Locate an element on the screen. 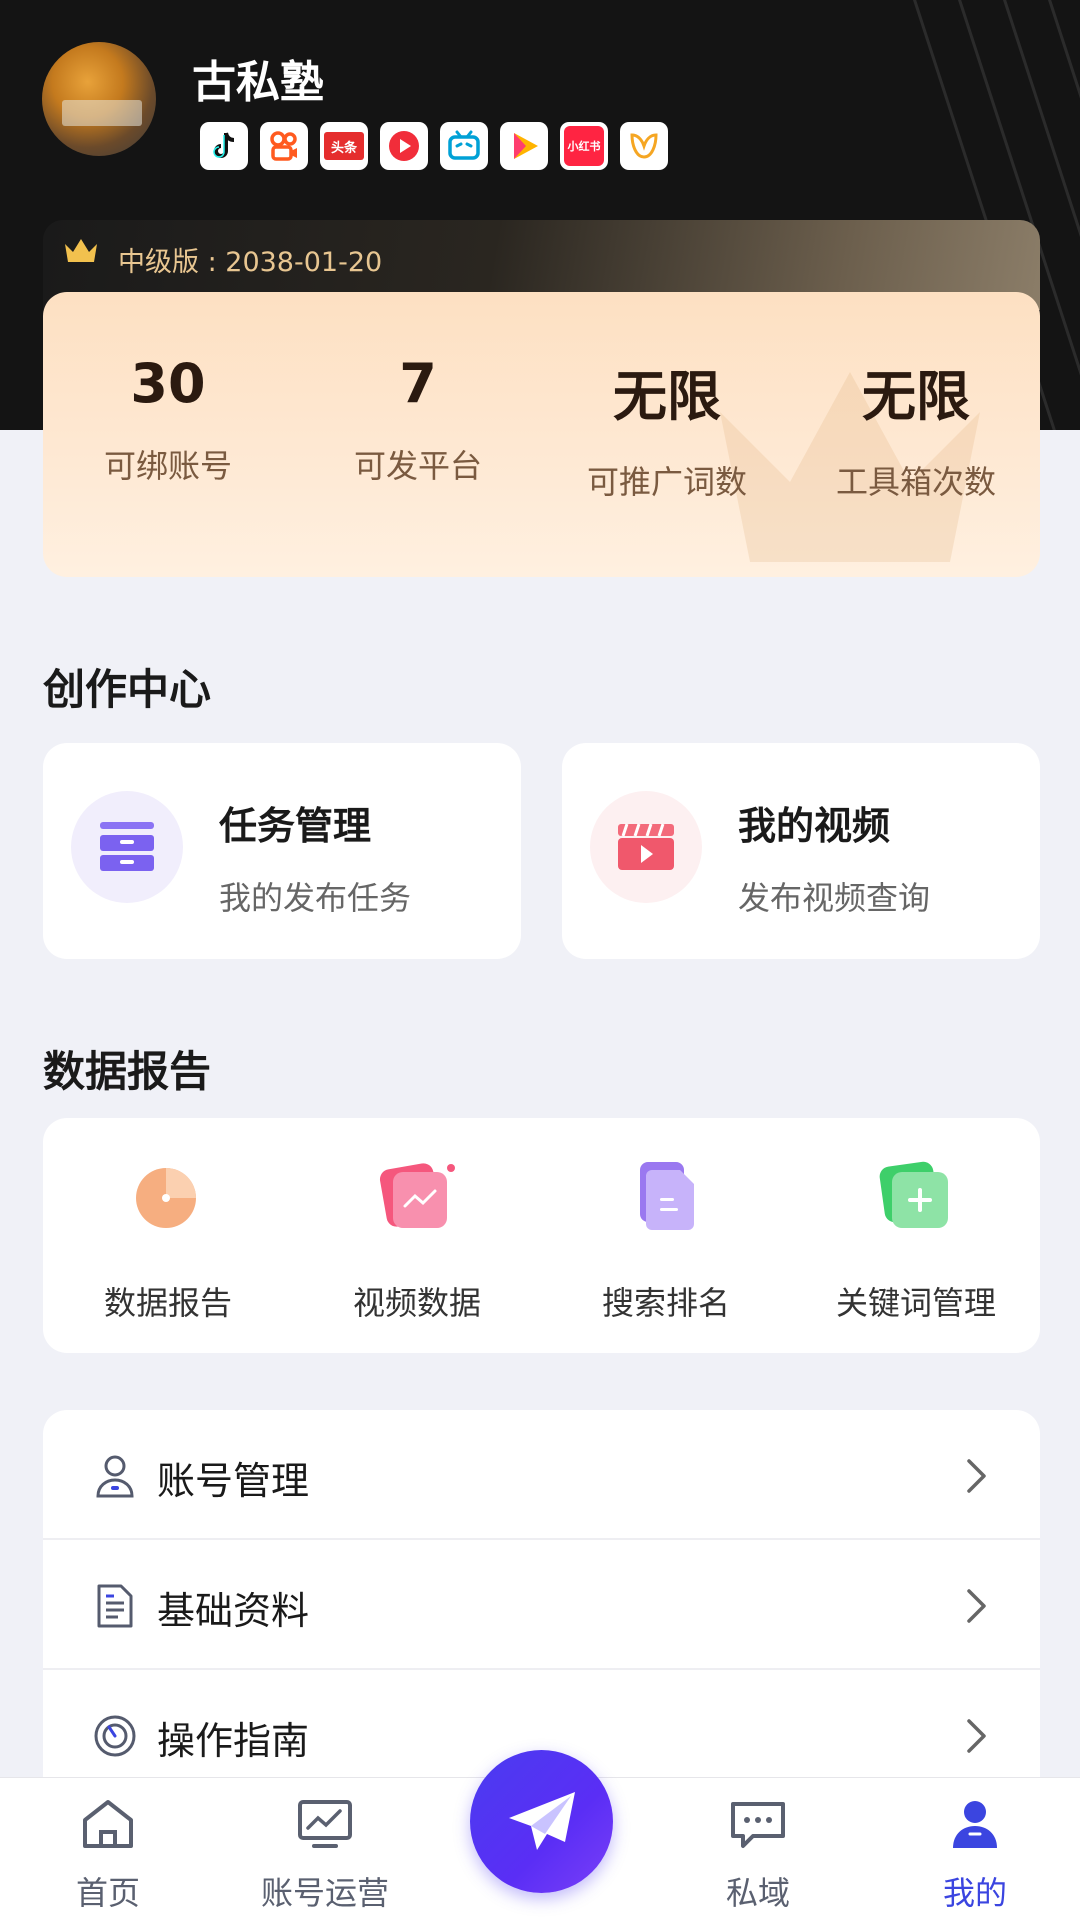 The width and height of the screenshot is (1080, 1920). xigua-icon is located at coordinates (404, 146).